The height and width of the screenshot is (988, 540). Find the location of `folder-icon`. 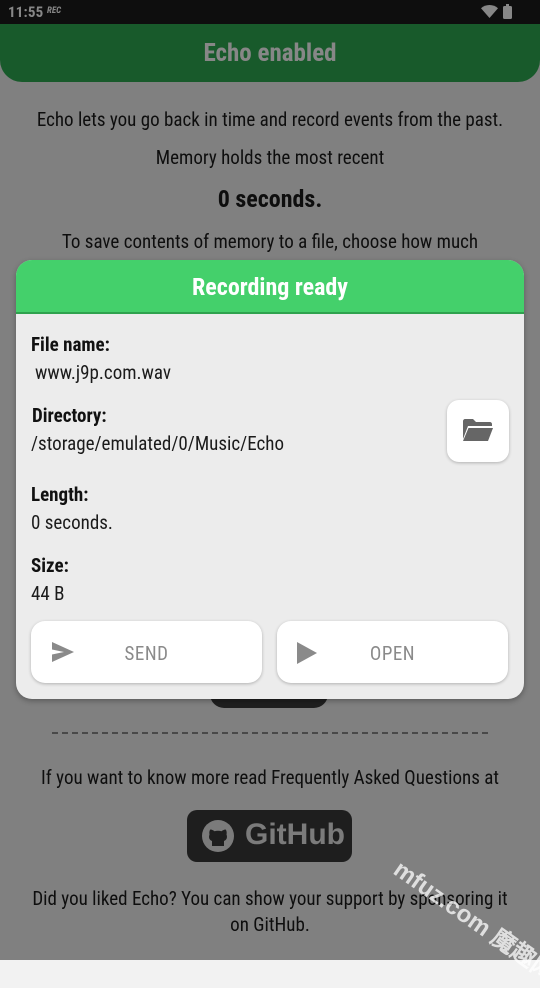

folder-icon is located at coordinates (478, 430).